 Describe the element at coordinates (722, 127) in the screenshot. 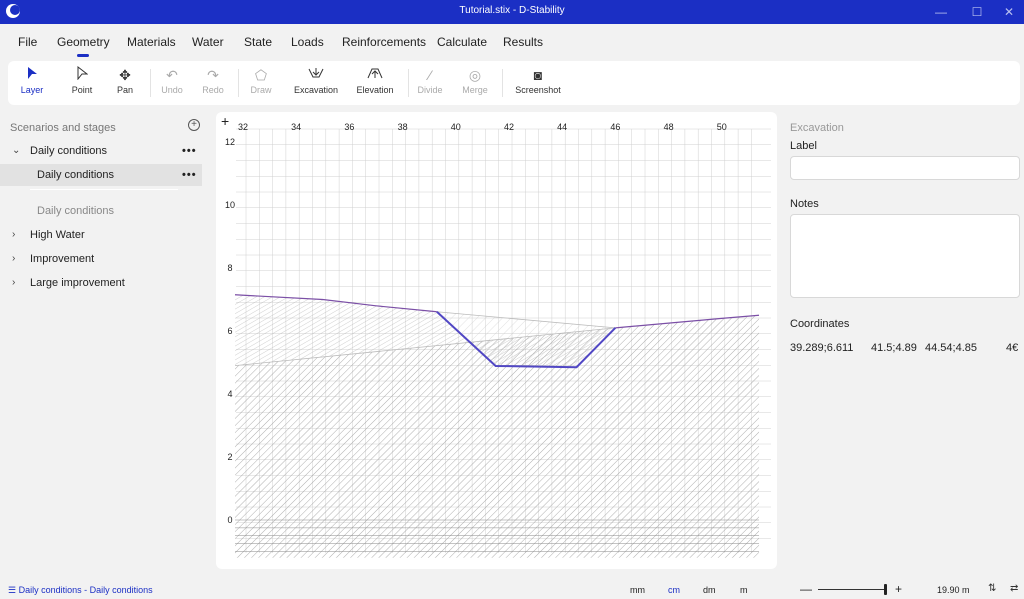

I see `x-tick-label: 50` at that location.